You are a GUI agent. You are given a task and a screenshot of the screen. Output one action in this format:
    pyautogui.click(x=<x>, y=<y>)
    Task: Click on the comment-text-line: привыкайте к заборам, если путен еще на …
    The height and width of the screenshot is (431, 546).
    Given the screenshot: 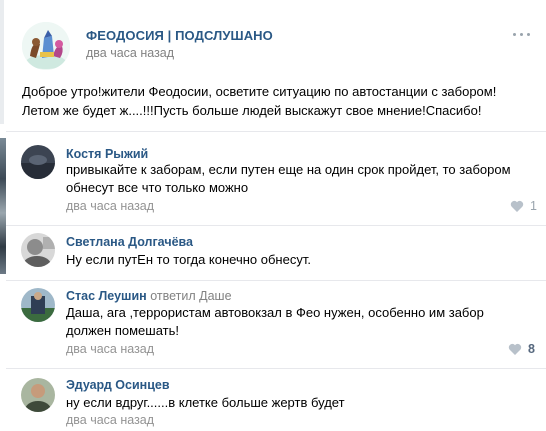 What is the action you would take?
    pyautogui.click(x=288, y=169)
    